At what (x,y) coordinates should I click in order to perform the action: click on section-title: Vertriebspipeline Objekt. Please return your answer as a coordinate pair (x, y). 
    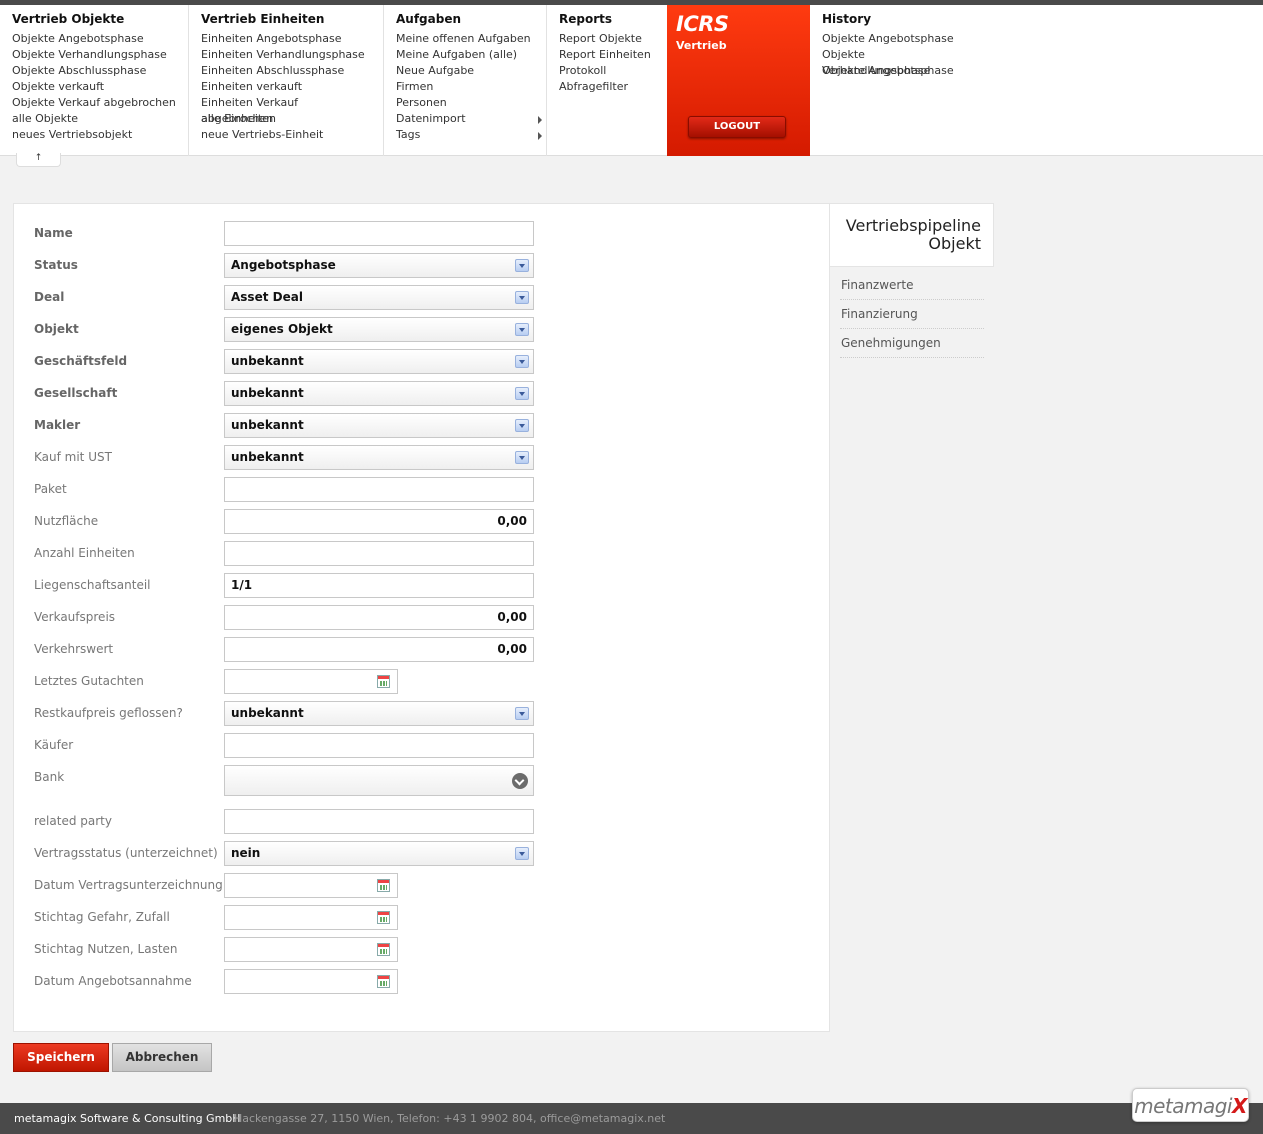
    Looking at the image, I should click on (912, 235).